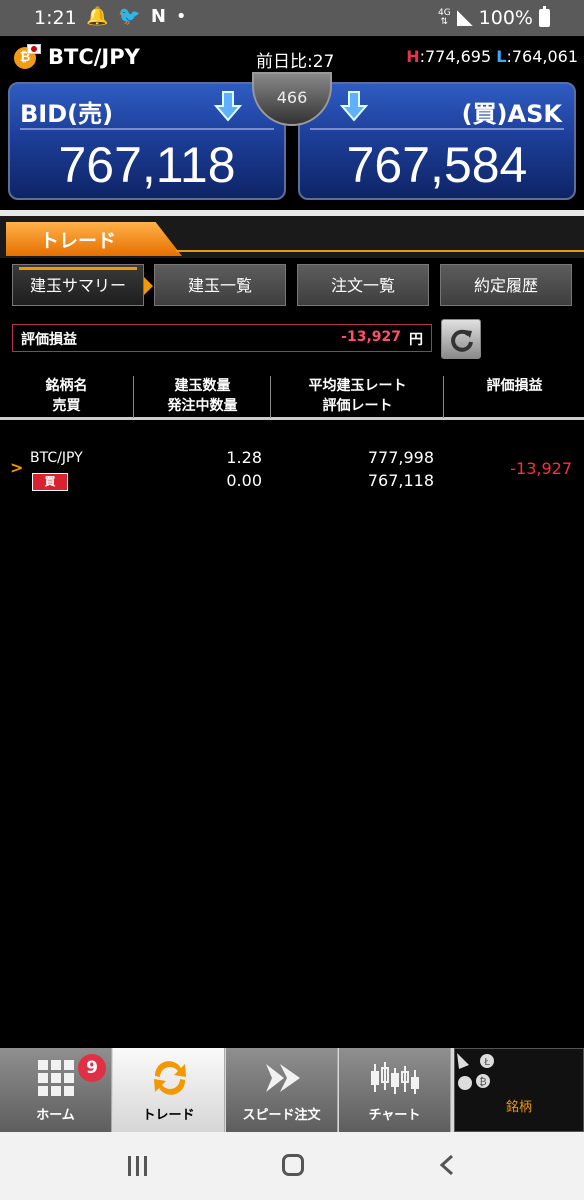 The height and width of the screenshot is (1200, 584). I want to click on row-pnl: -13,927, so click(541, 468).